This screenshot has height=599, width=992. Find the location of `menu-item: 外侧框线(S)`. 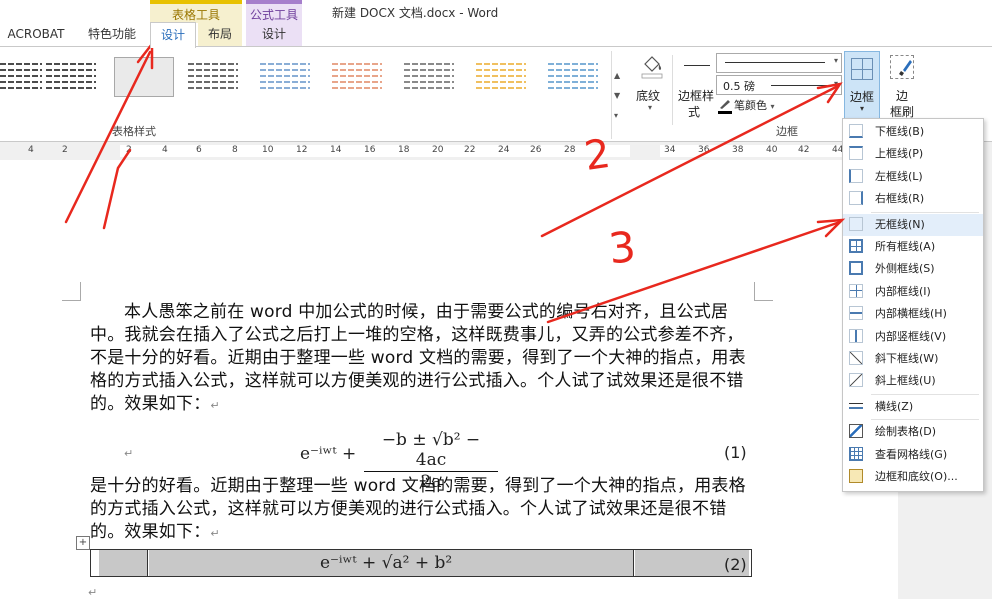

menu-item: 外侧框线(S) is located at coordinates (913, 269).